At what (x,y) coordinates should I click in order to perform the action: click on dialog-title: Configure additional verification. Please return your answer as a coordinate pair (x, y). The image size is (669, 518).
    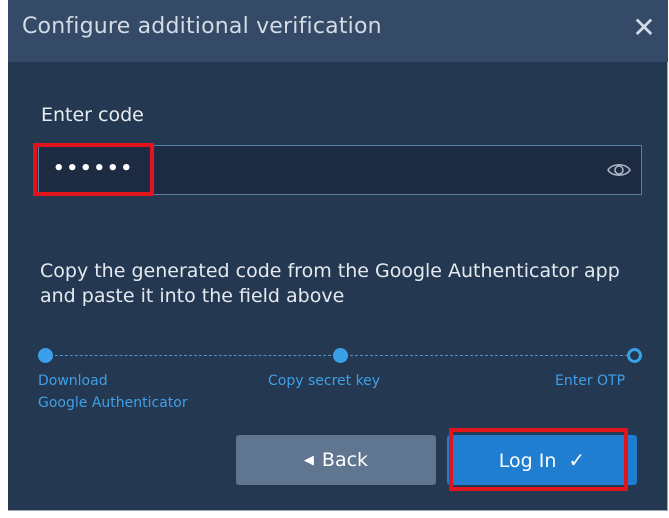
    Looking at the image, I should click on (202, 26).